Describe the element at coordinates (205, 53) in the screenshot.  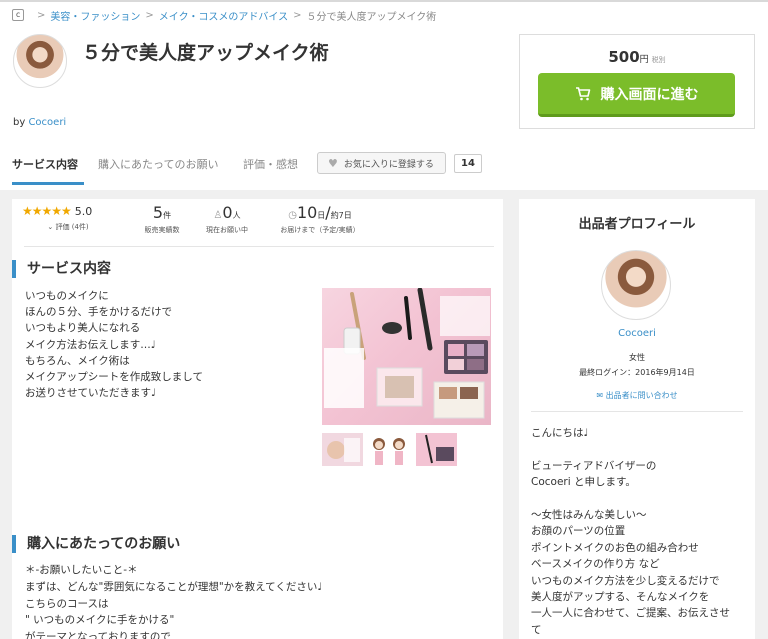
I see `page-title: ５分で美人度アップメイク術` at that location.